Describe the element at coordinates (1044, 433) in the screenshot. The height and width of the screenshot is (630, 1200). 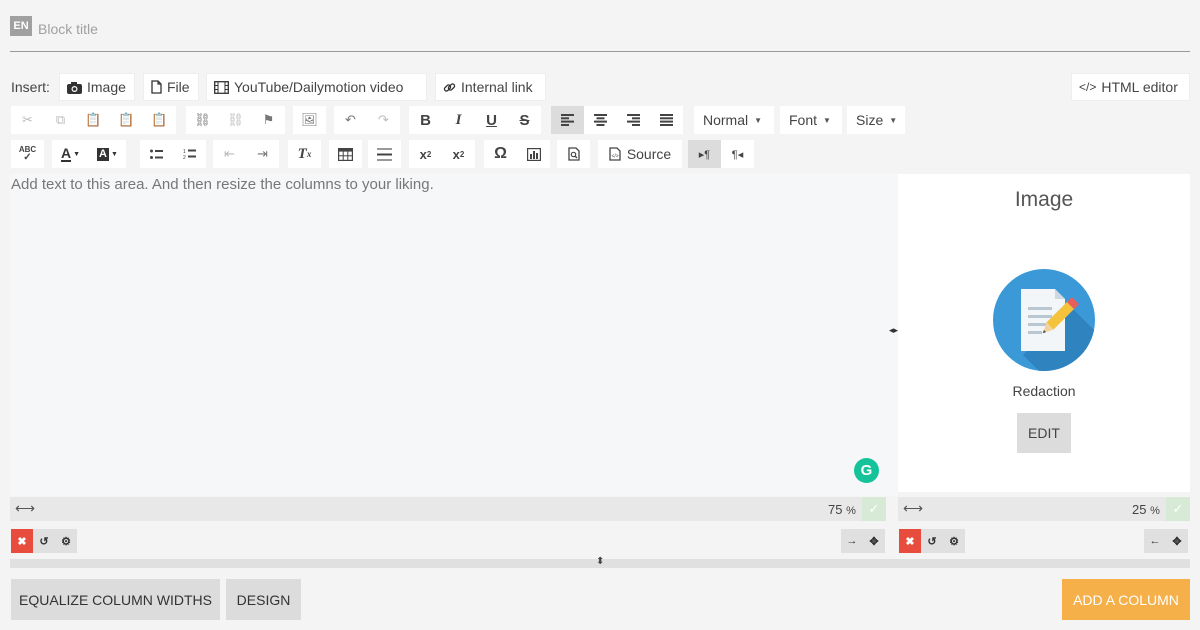
I see `edit-image-button: EDIT` at that location.